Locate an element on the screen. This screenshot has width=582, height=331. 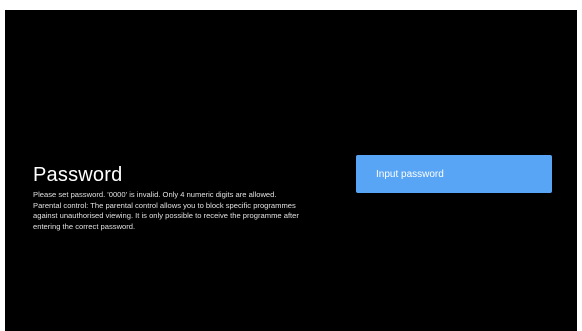
input-password-label: Input password is located at coordinates (410, 174).